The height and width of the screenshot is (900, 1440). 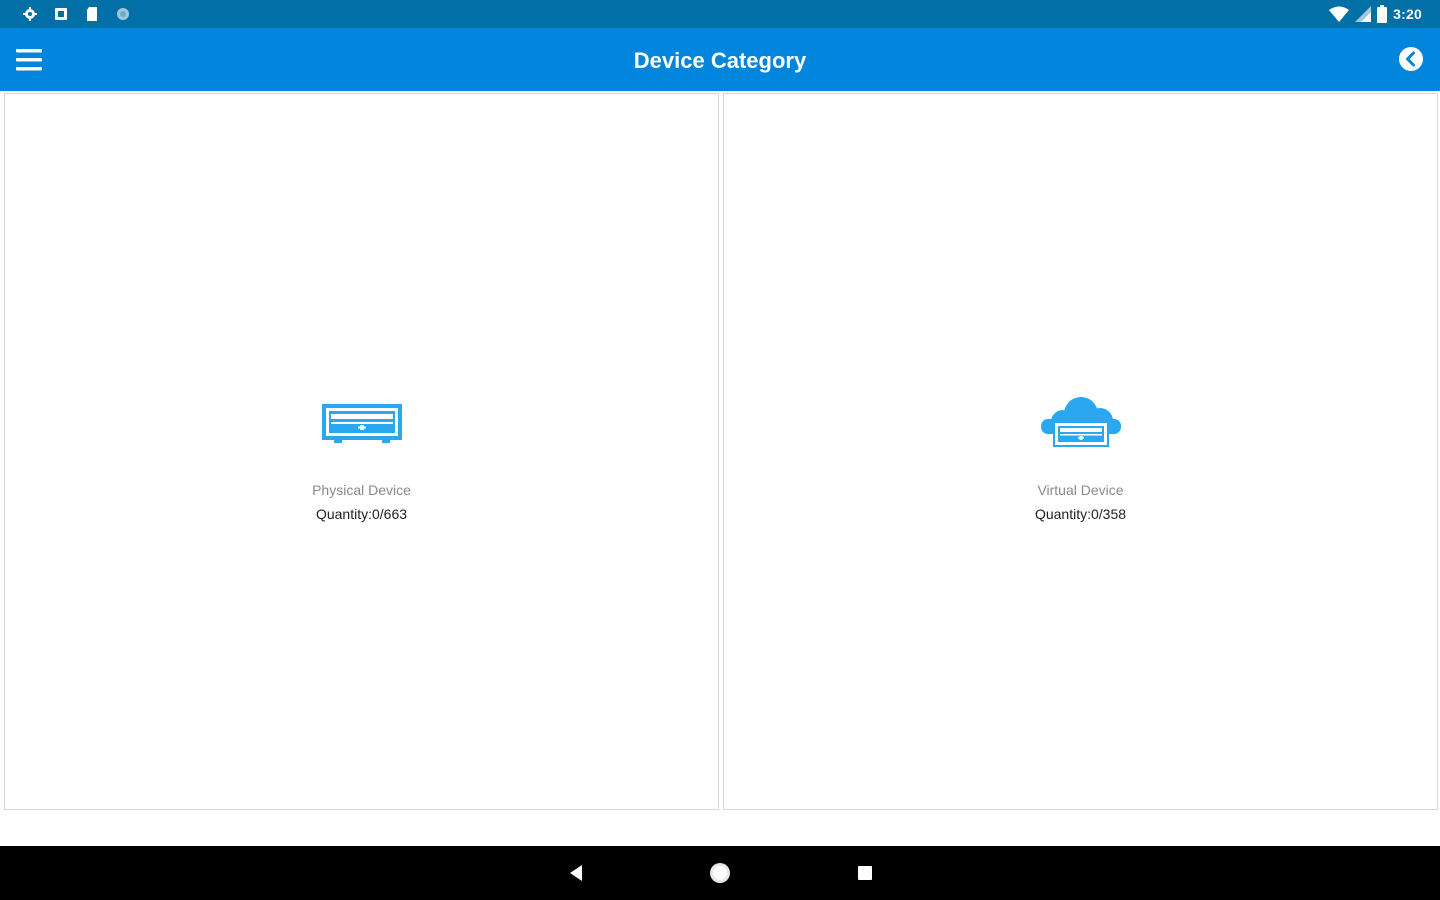 What do you see at coordinates (1080, 490) in the screenshot?
I see `virtual-device-label: Virtual Device` at bounding box center [1080, 490].